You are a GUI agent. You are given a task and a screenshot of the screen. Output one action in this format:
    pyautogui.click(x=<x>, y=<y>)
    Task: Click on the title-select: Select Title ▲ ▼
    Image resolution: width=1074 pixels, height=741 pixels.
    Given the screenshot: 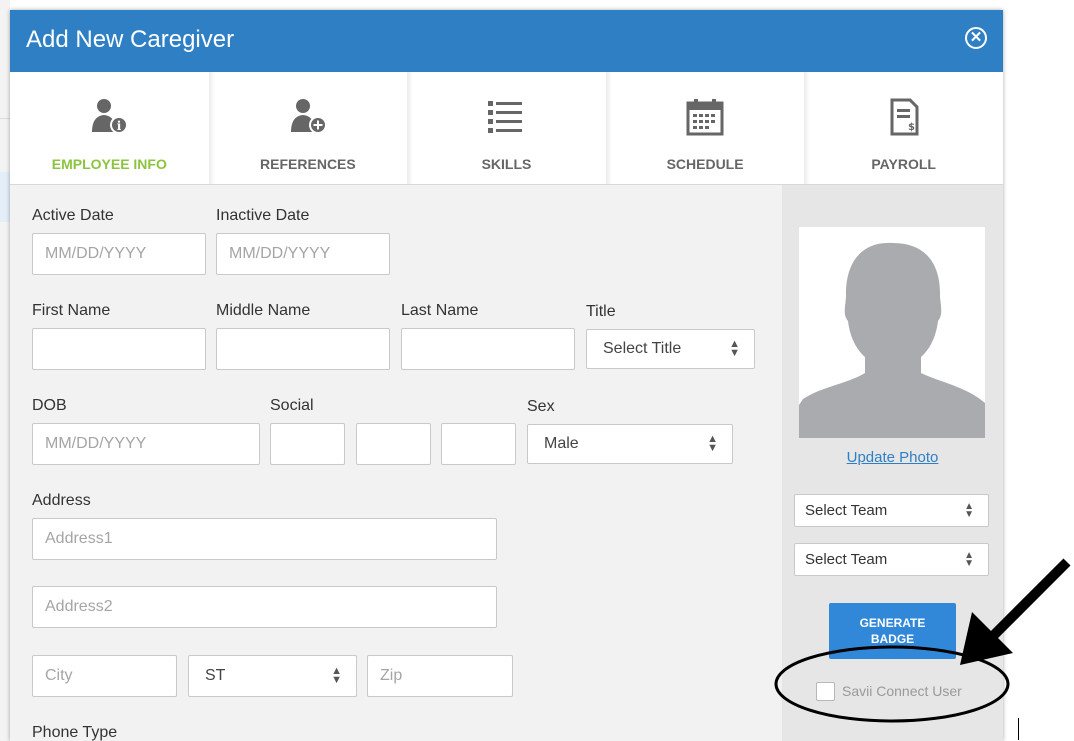 What is the action you would take?
    pyautogui.click(x=670, y=349)
    